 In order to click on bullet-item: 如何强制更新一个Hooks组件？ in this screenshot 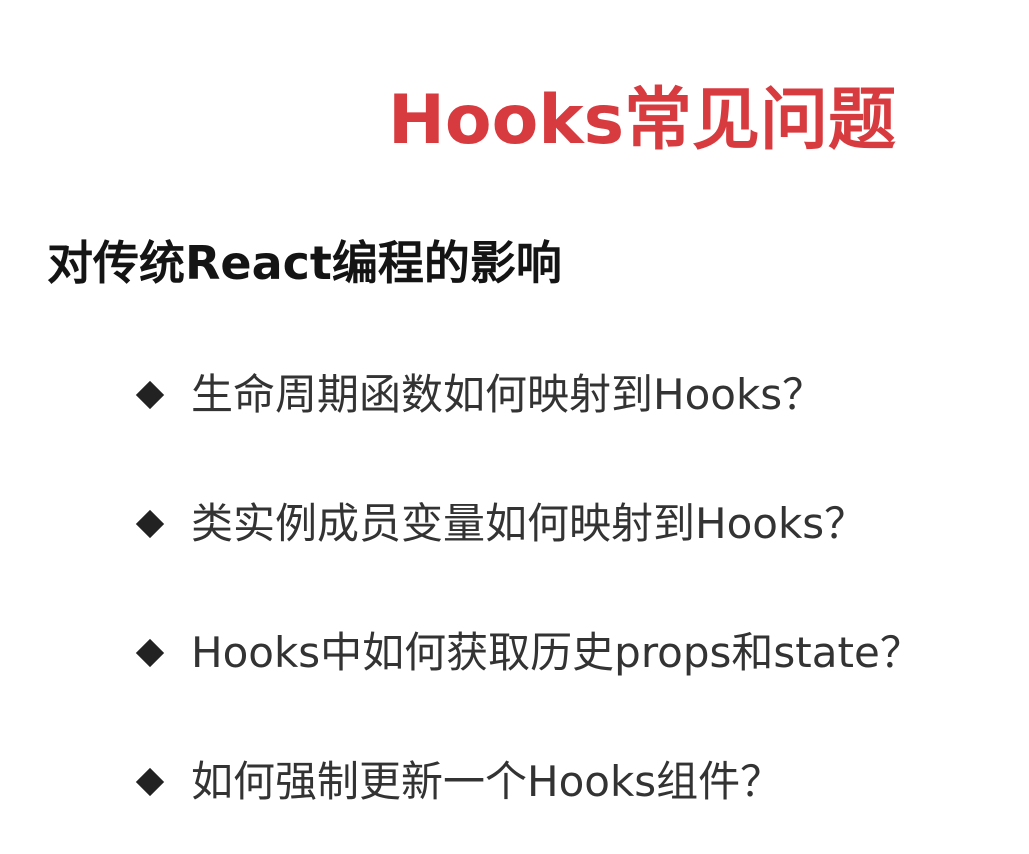, I will do `click(528, 782)`.